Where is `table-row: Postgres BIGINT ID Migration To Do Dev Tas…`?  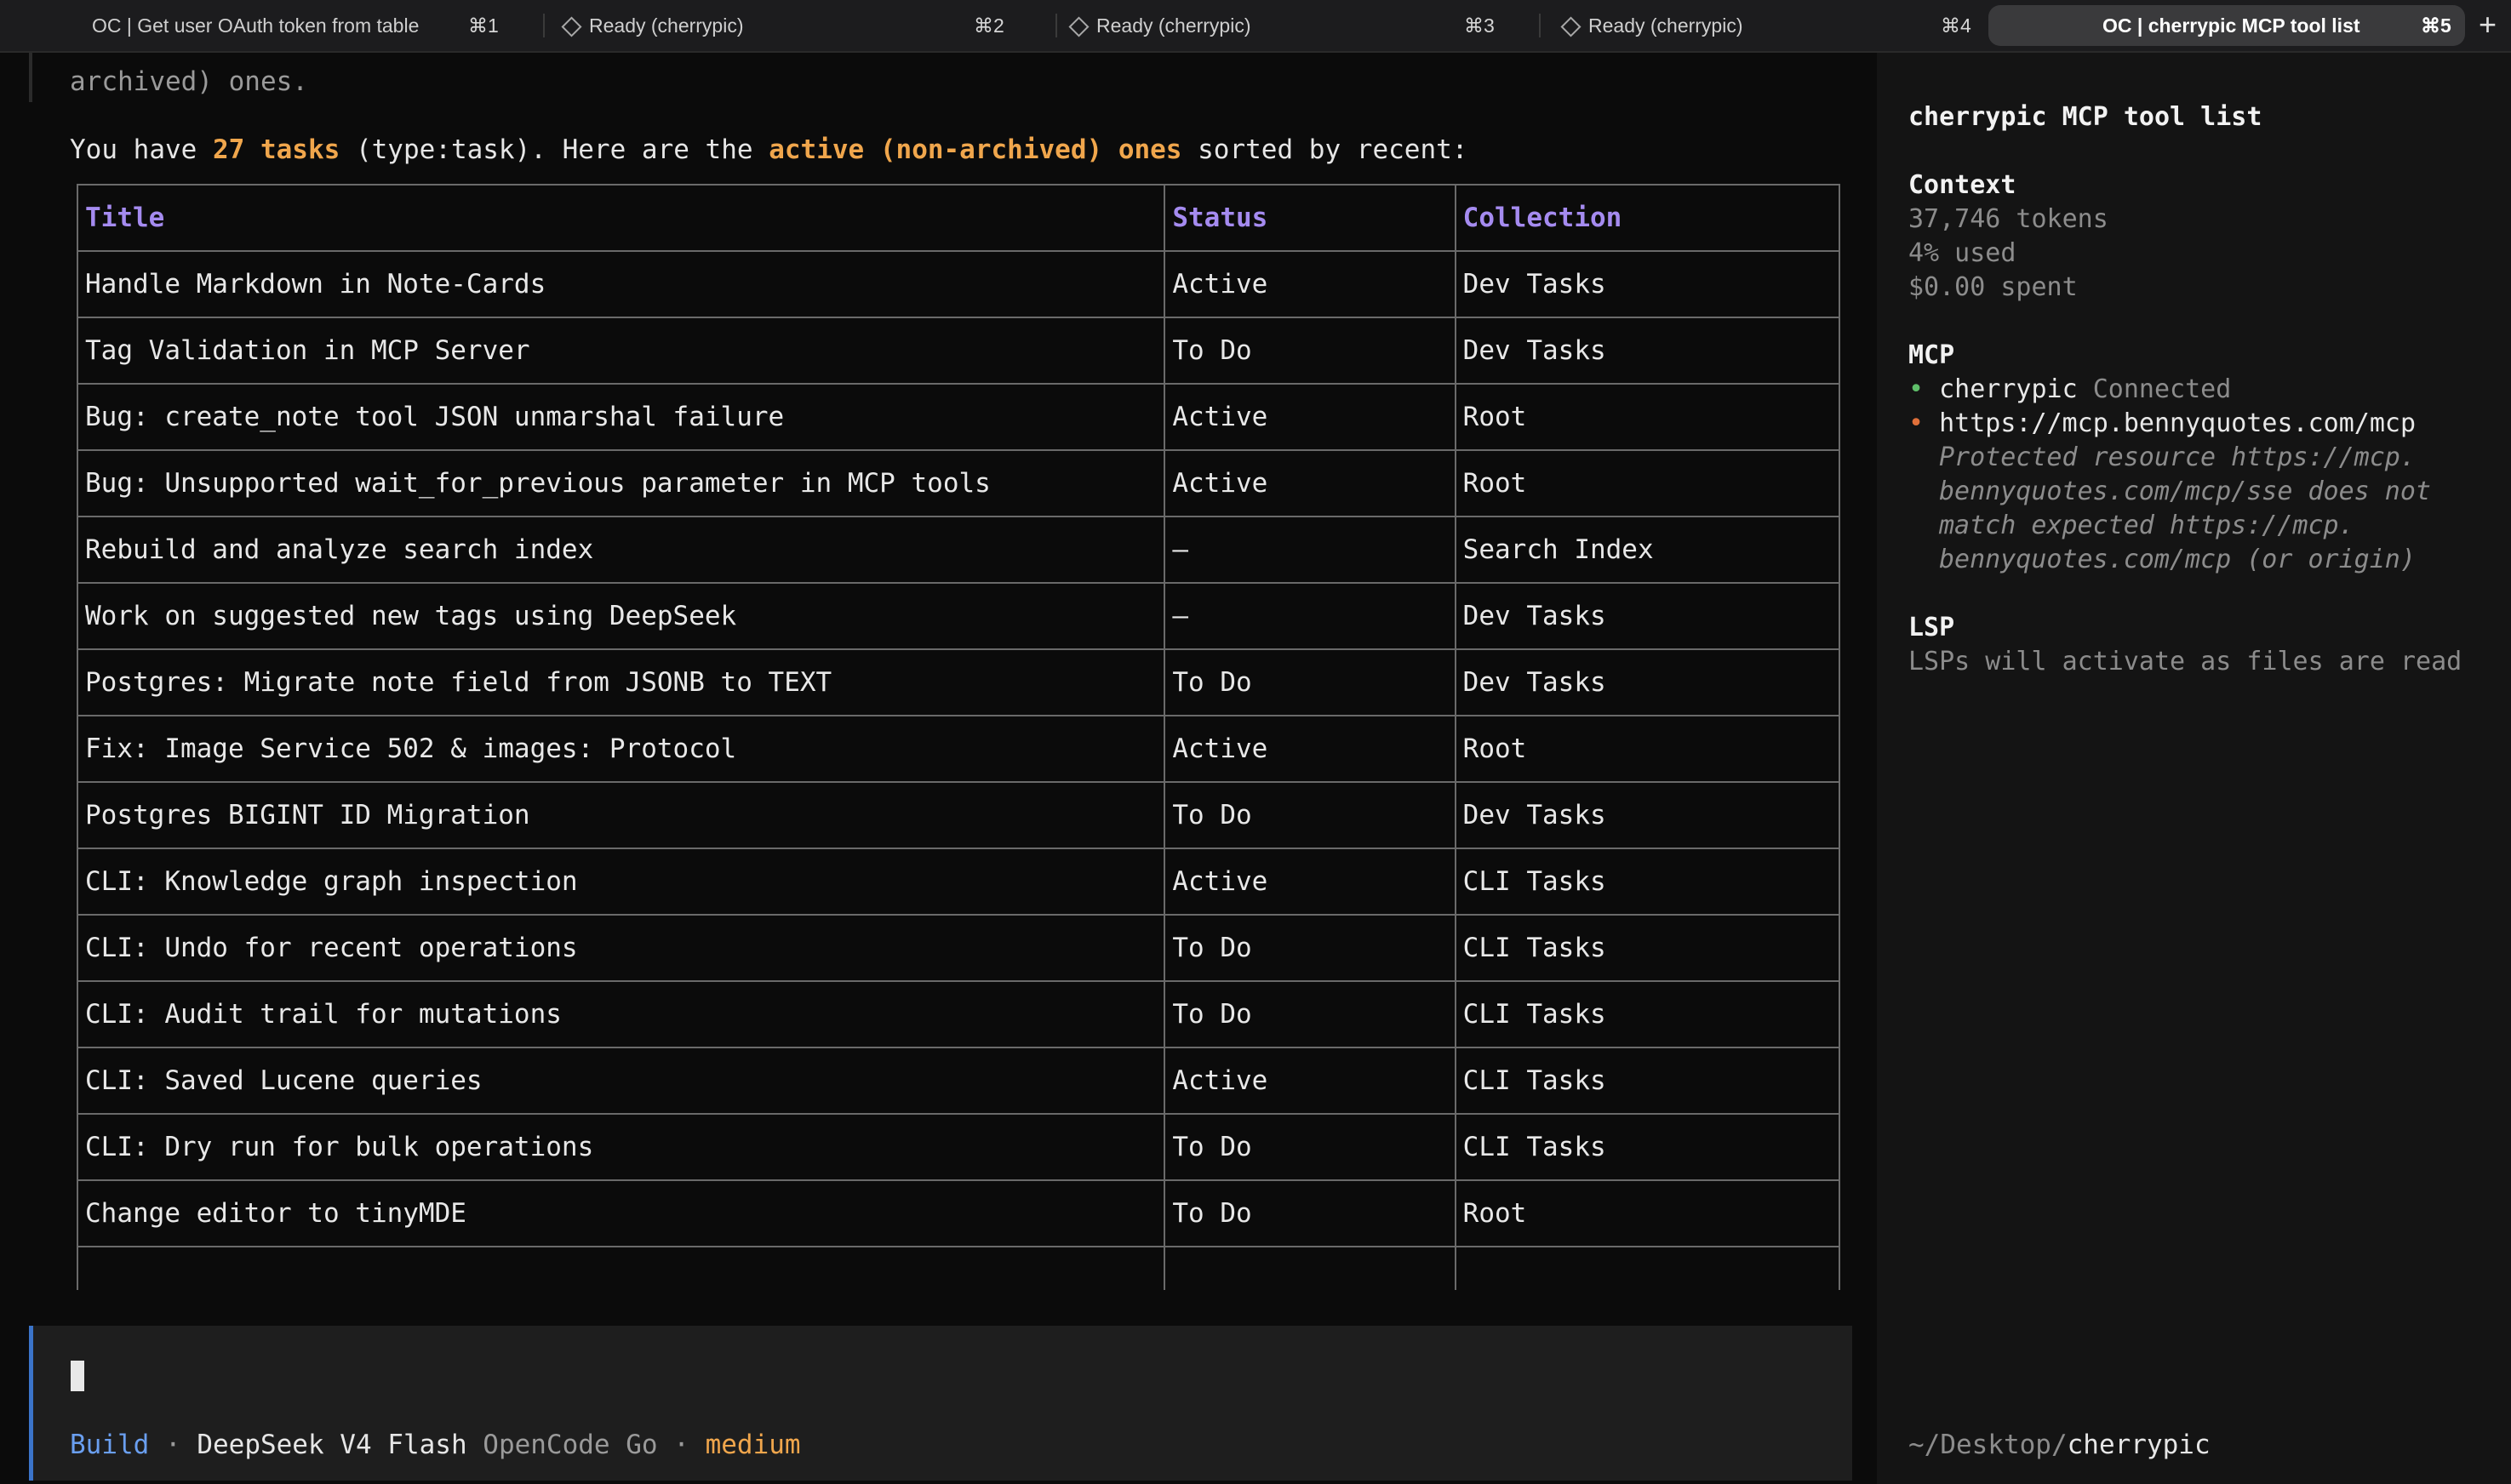 table-row: Postgres BIGINT ID Migration To Do Dev Tas… is located at coordinates (958, 815).